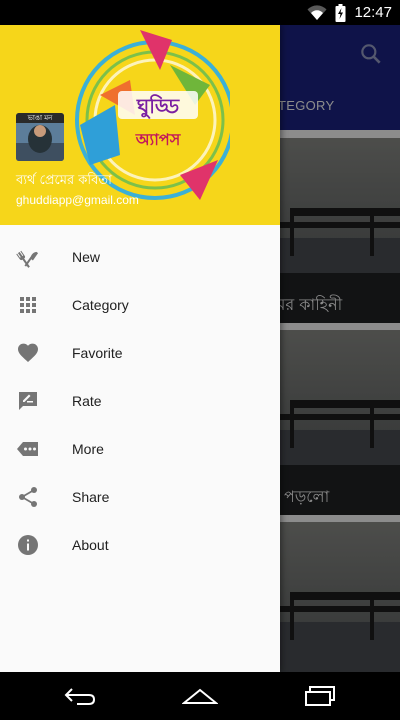 The width and height of the screenshot is (400, 720). I want to click on back-button, so click(80, 696).